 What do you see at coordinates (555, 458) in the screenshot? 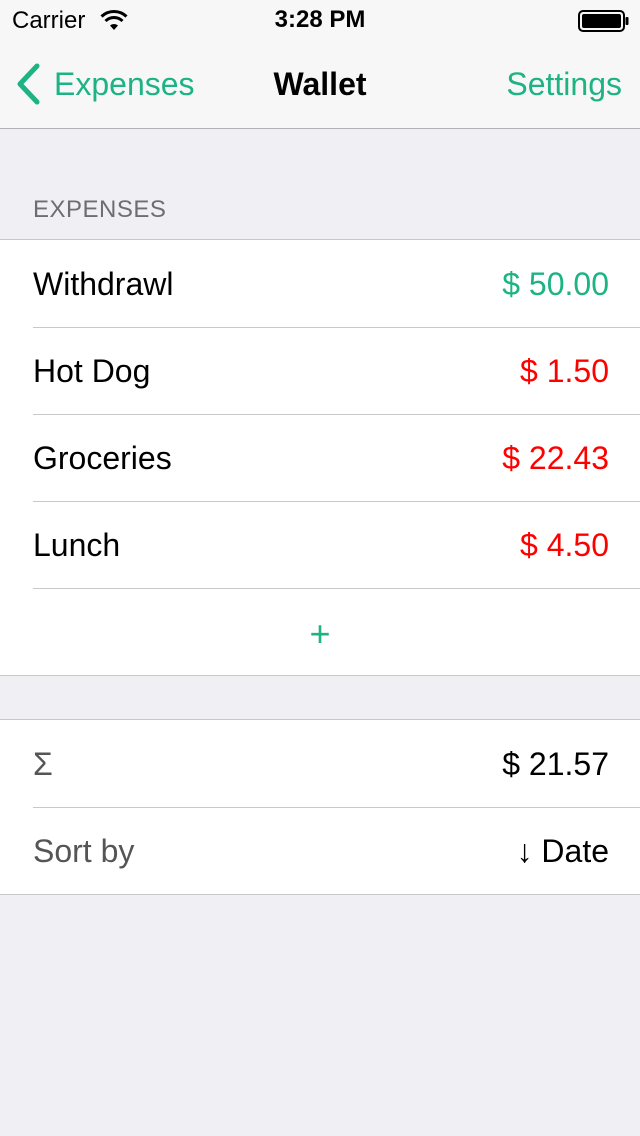
I see `expense-amount: $ 22.43` at bounding box center [555, 458].